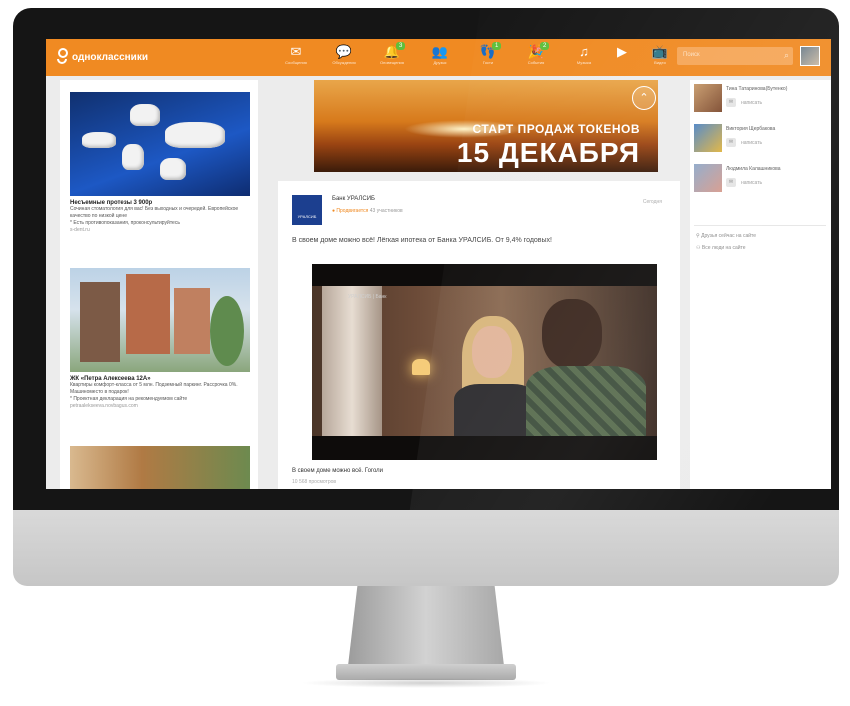 Image resolution: width=850 pixels, height=706 pixels. I want to click on ad-third, so click(160, 467).